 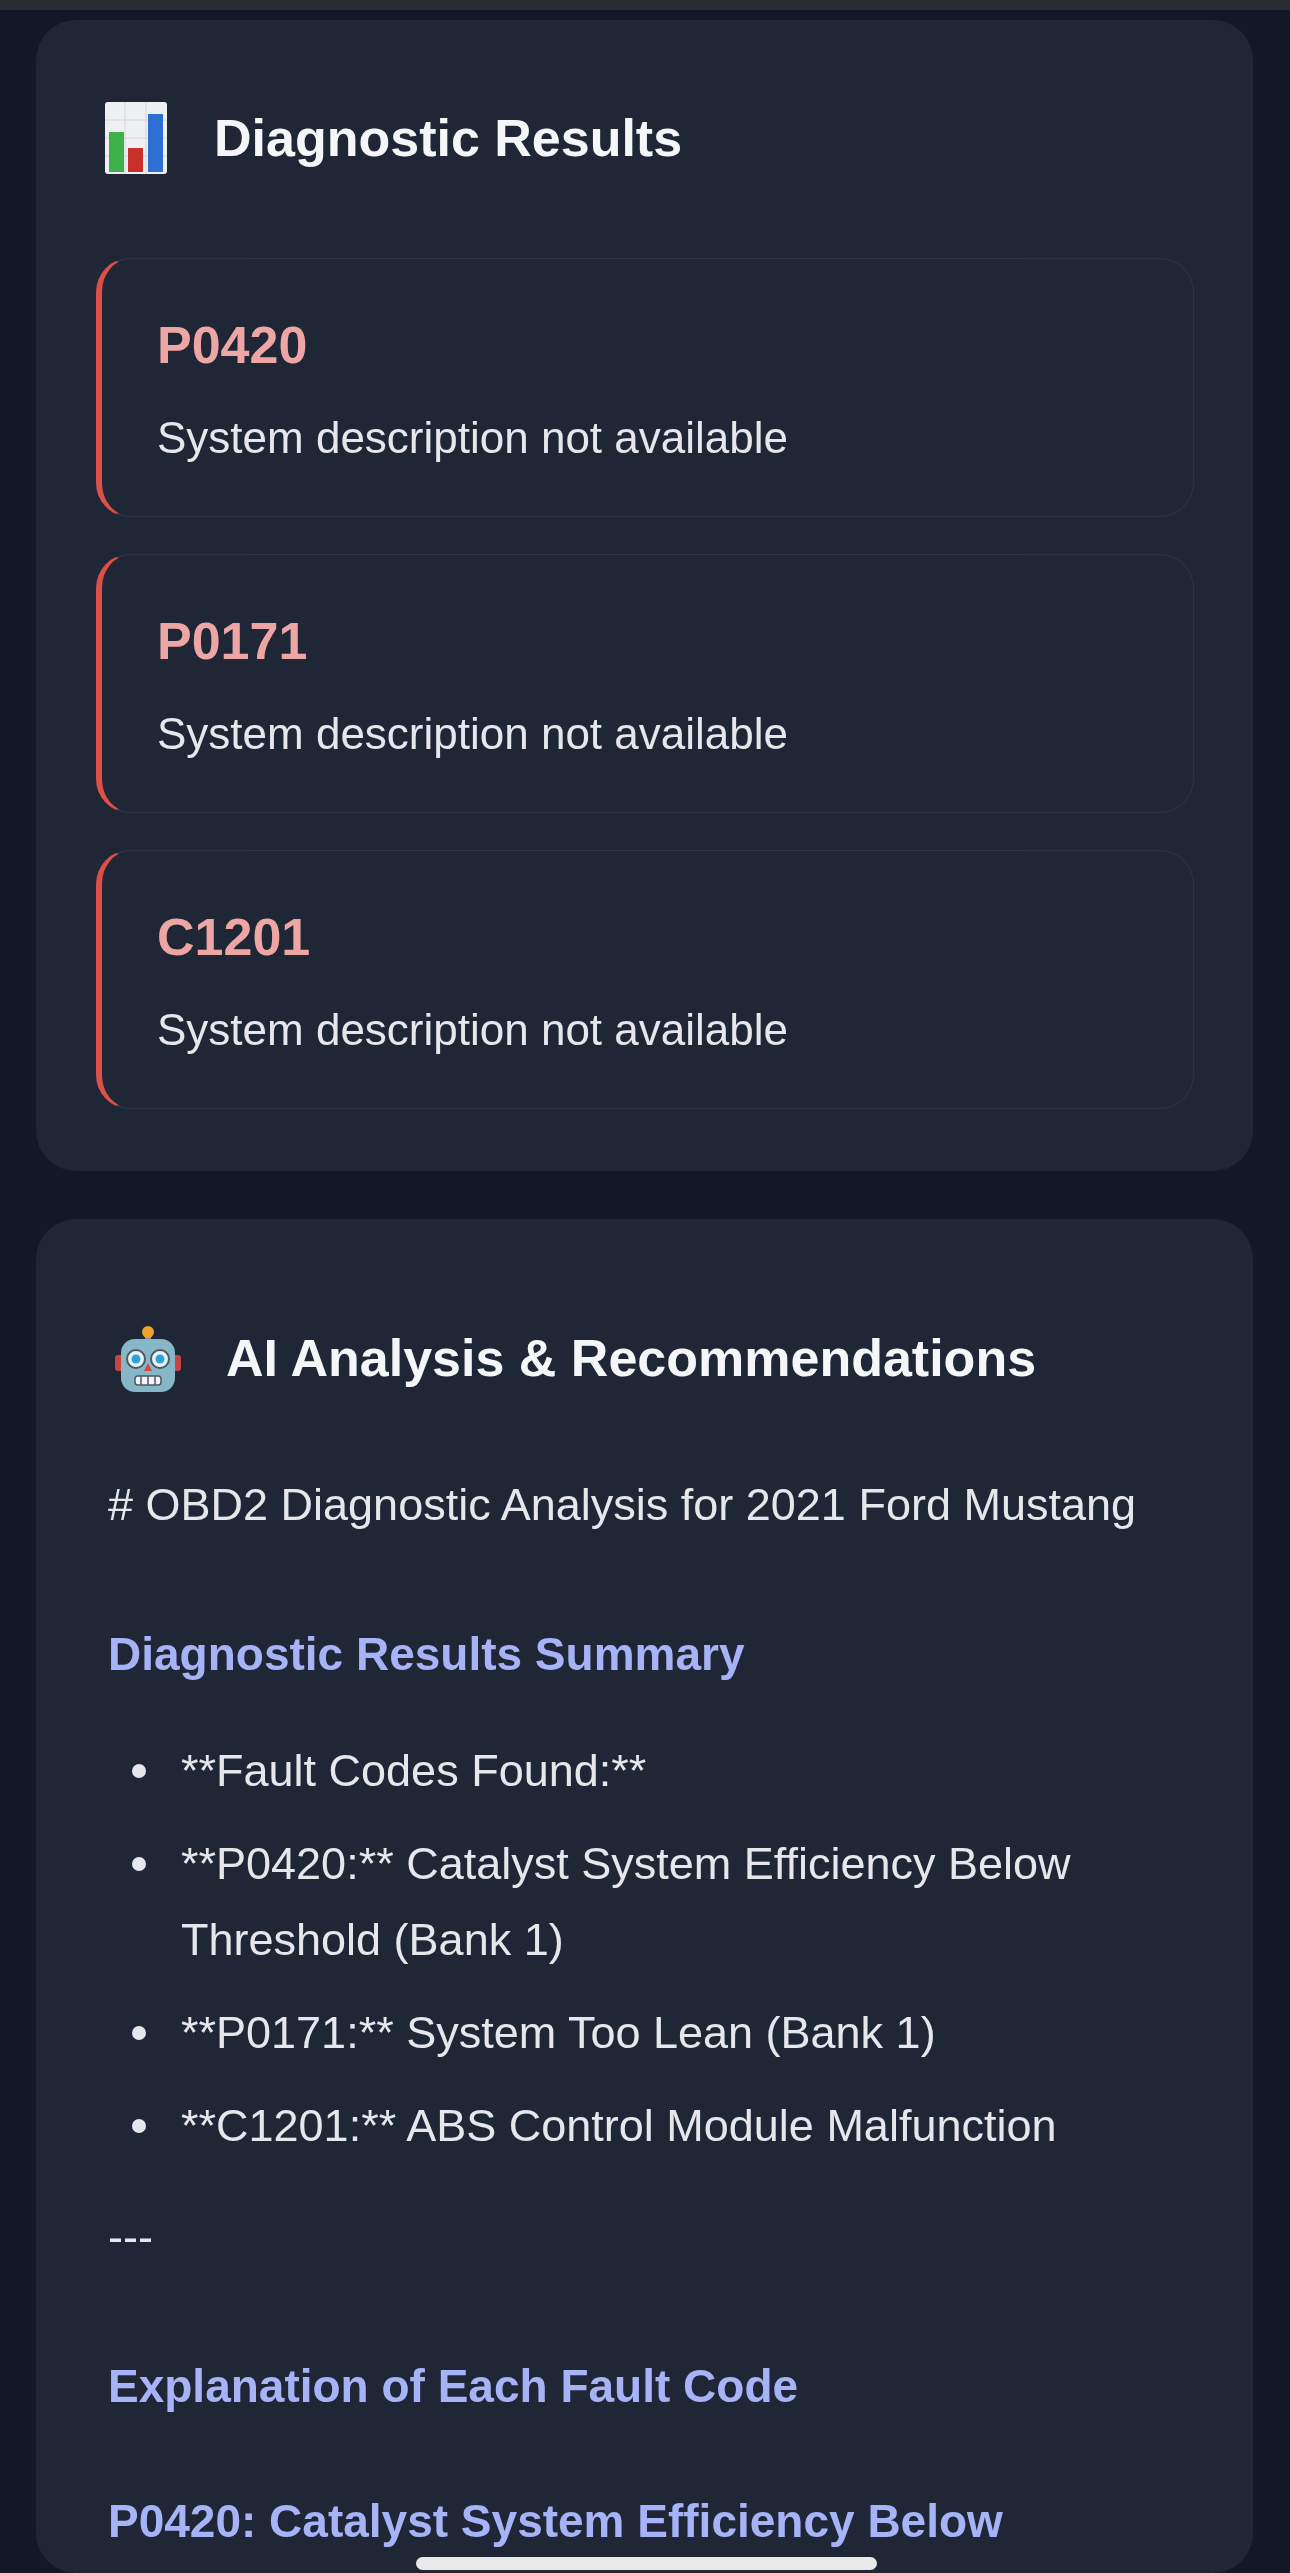 What do you see at coordinates (148, 1358) in the screenshot?
I see `robot-icon` at bounding box center [148, 1358].